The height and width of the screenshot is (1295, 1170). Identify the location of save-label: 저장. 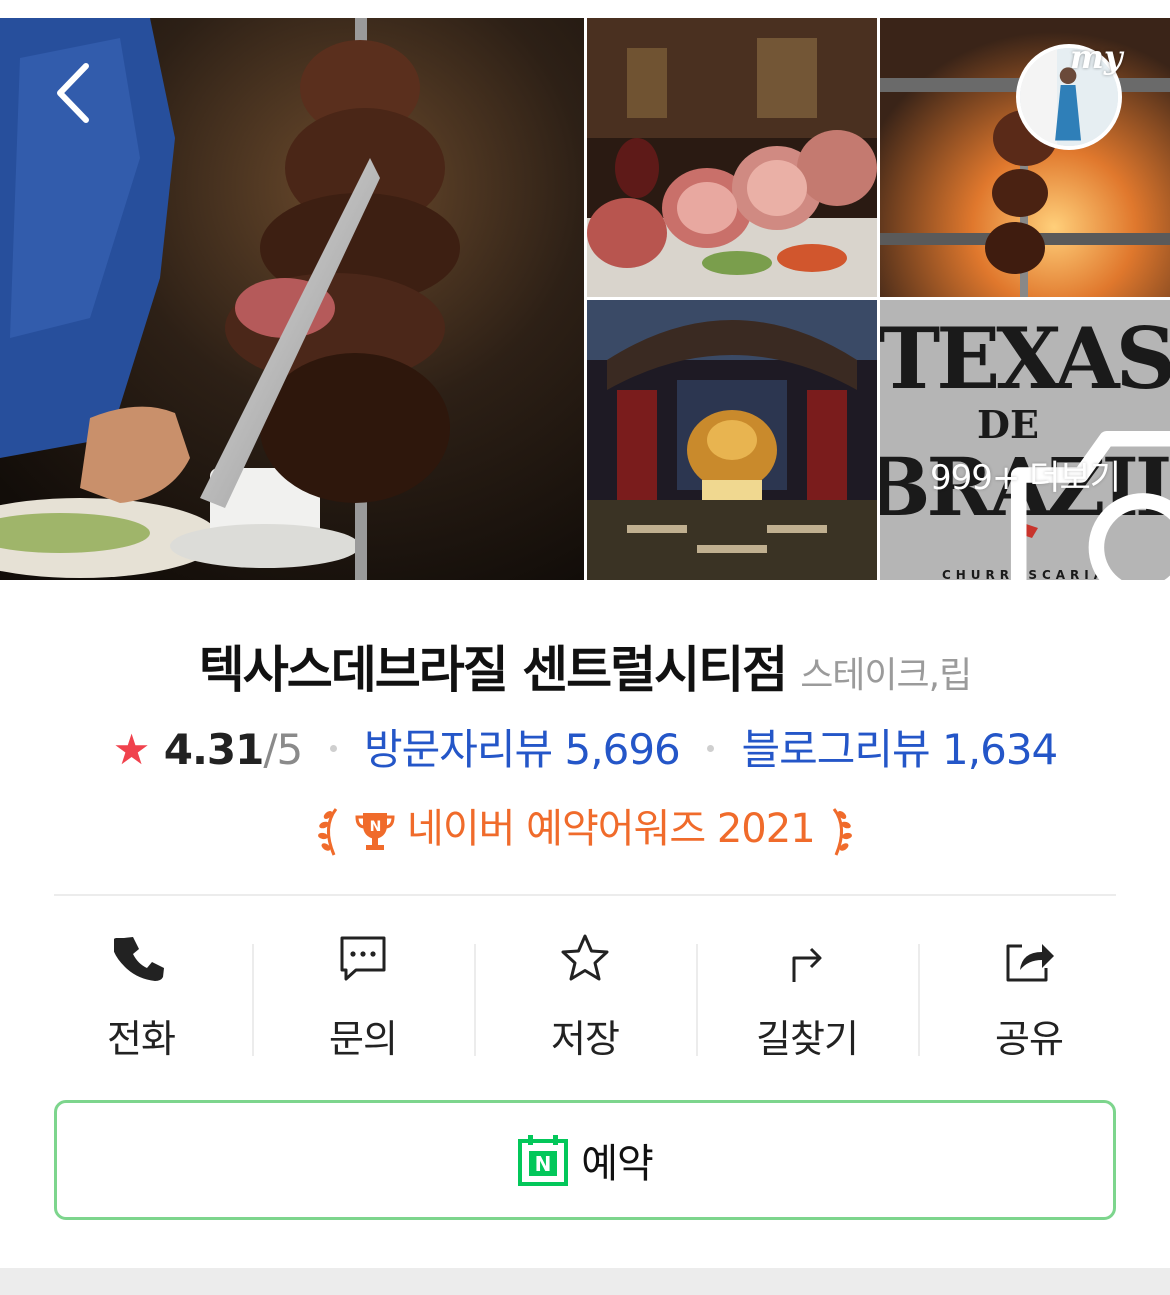
(585, 1039).